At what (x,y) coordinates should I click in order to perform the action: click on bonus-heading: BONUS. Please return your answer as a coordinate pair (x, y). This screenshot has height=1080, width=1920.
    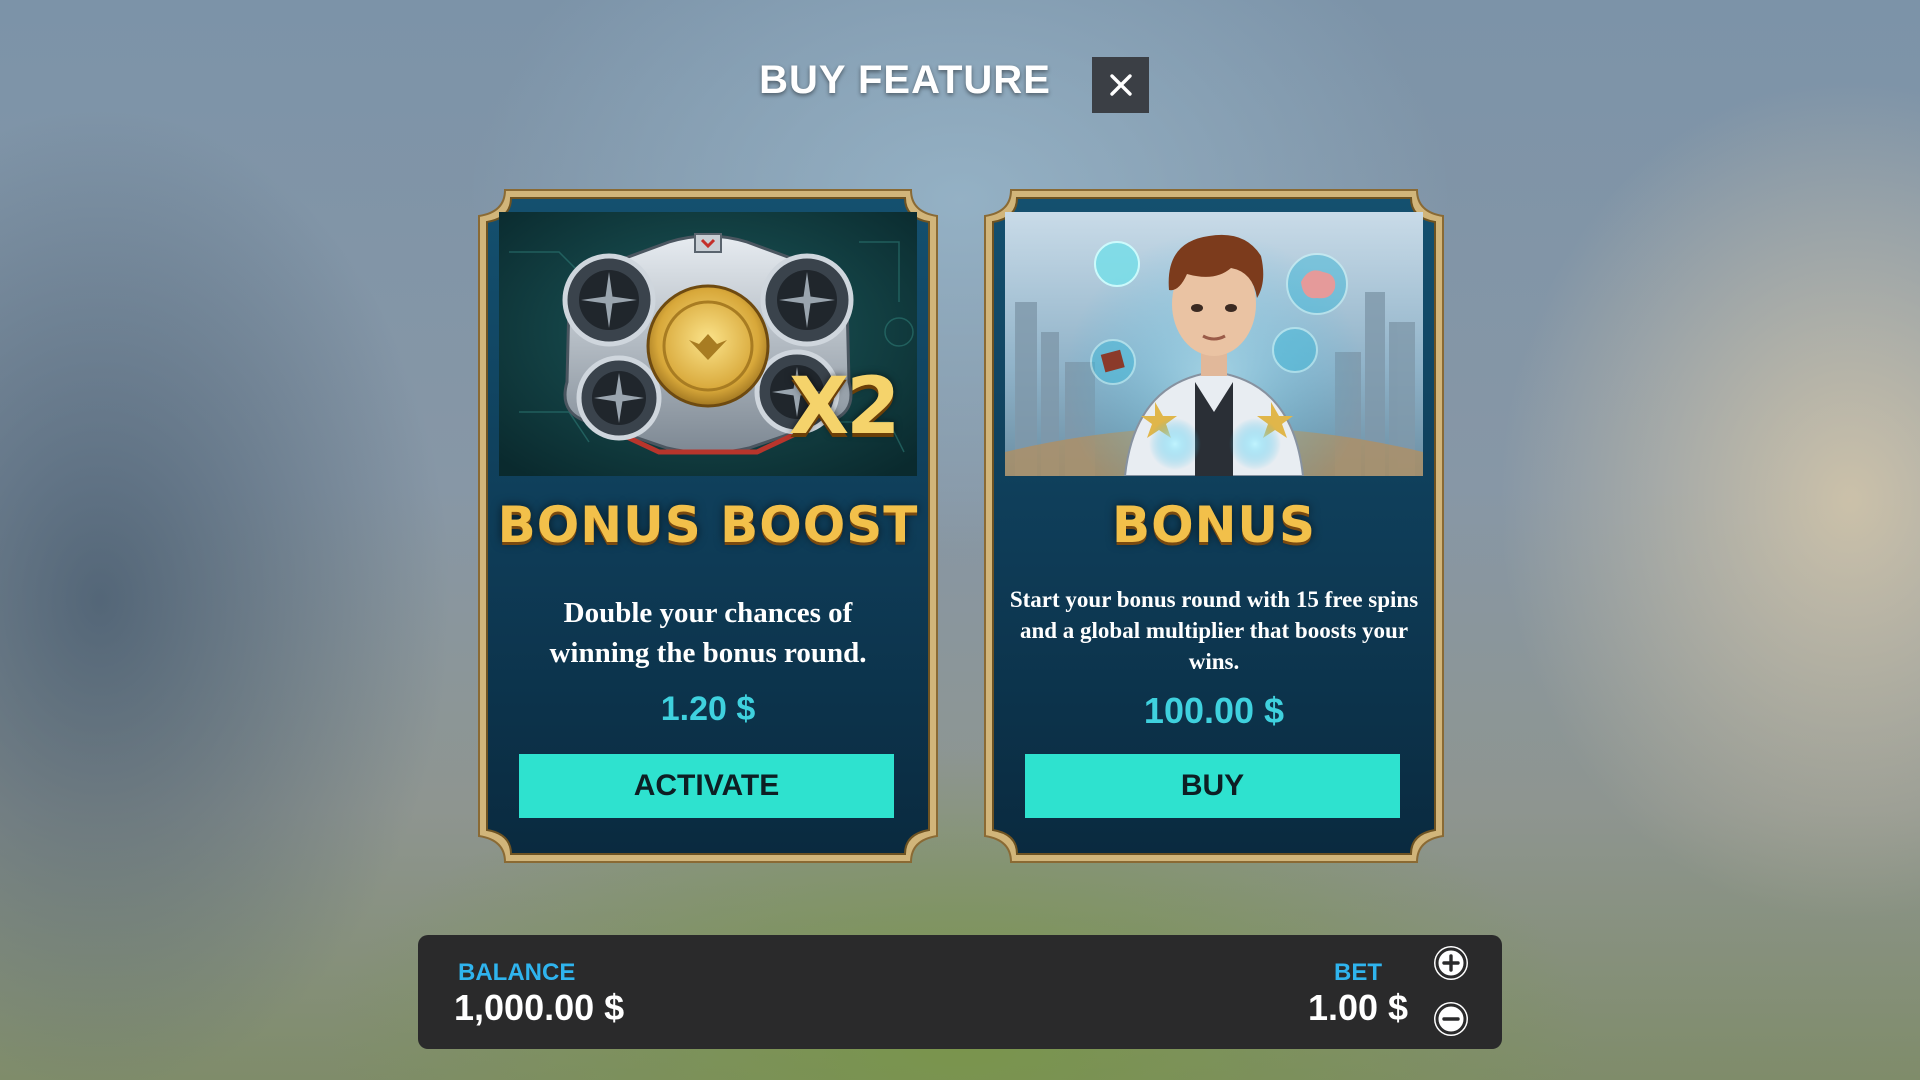
    Looking at the image, I should click on (1214, 525).